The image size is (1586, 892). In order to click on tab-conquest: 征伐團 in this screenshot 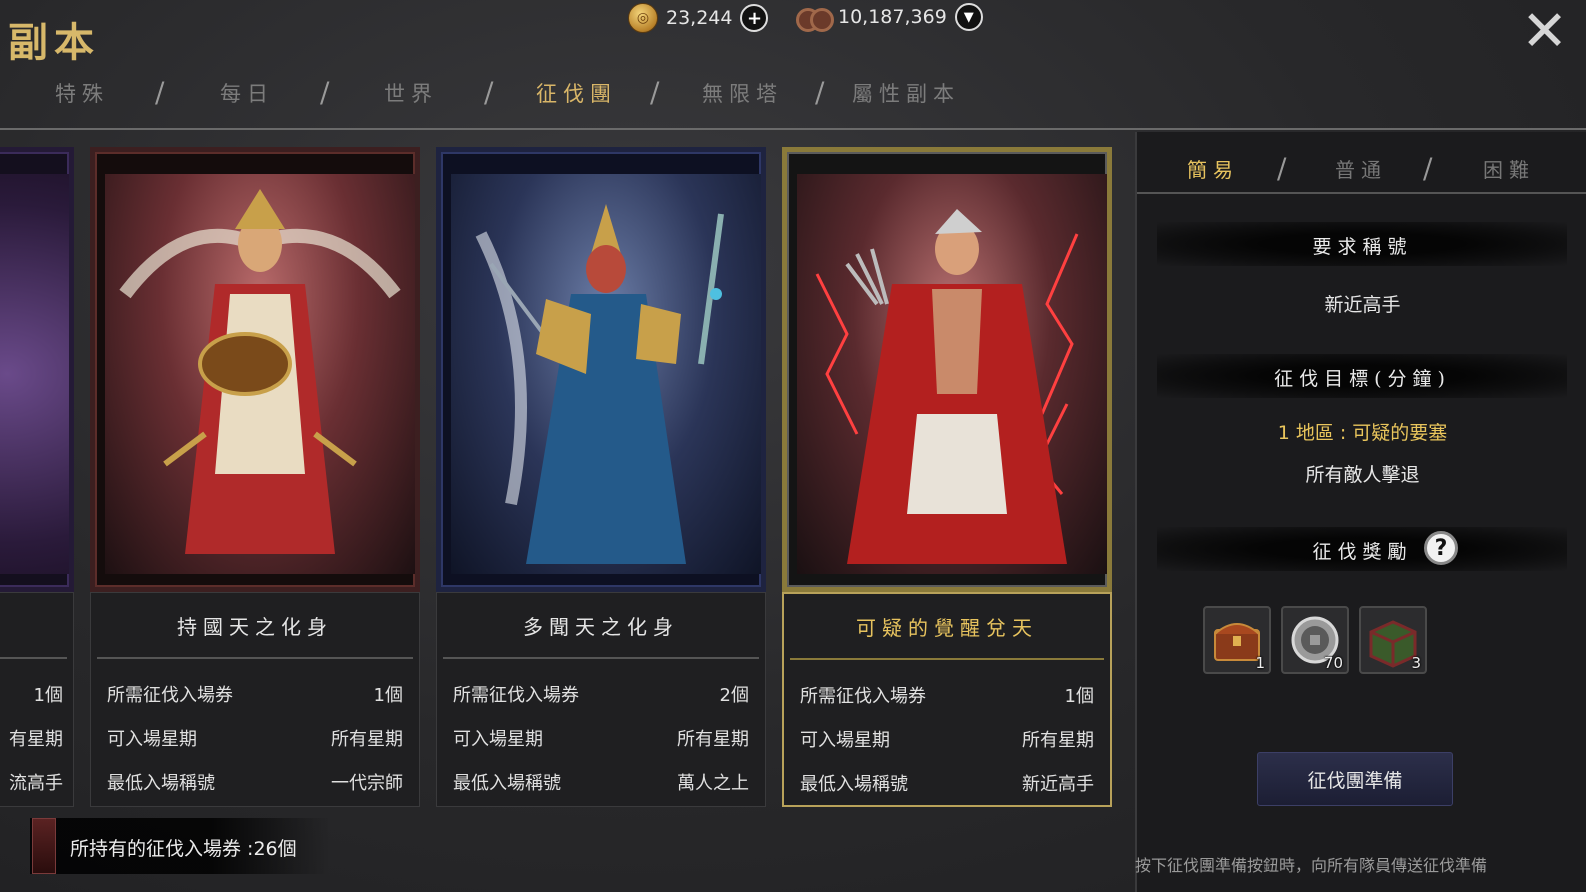, I will do `click(576, 93)`.